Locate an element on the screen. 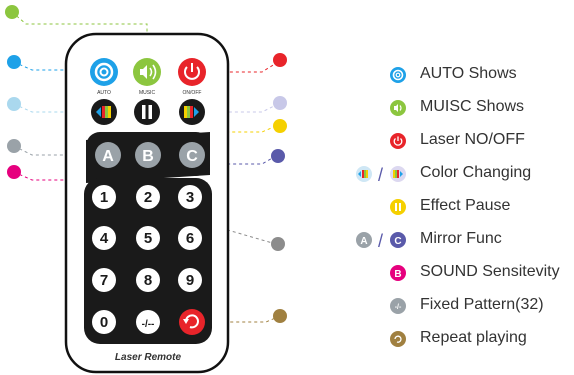  legend-row-music: MUISC Shows is located at coordinates (463, 107).